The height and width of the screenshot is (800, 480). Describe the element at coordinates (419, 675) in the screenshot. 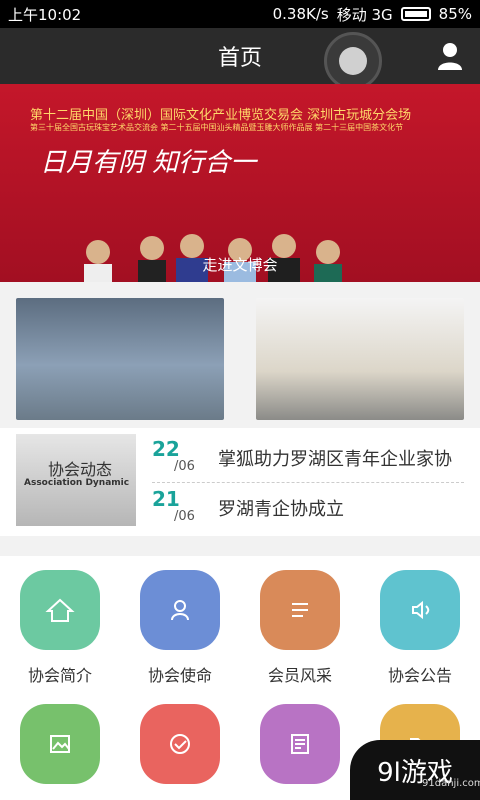

I see `grid-item-label: 协会公告` at that location.